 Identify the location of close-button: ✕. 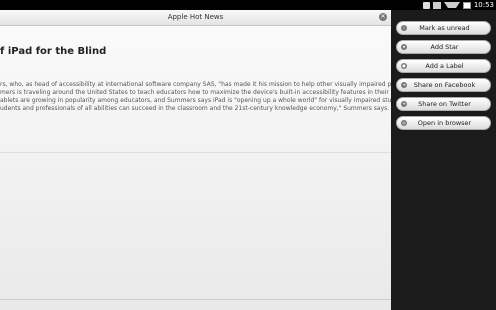
(383, 17).